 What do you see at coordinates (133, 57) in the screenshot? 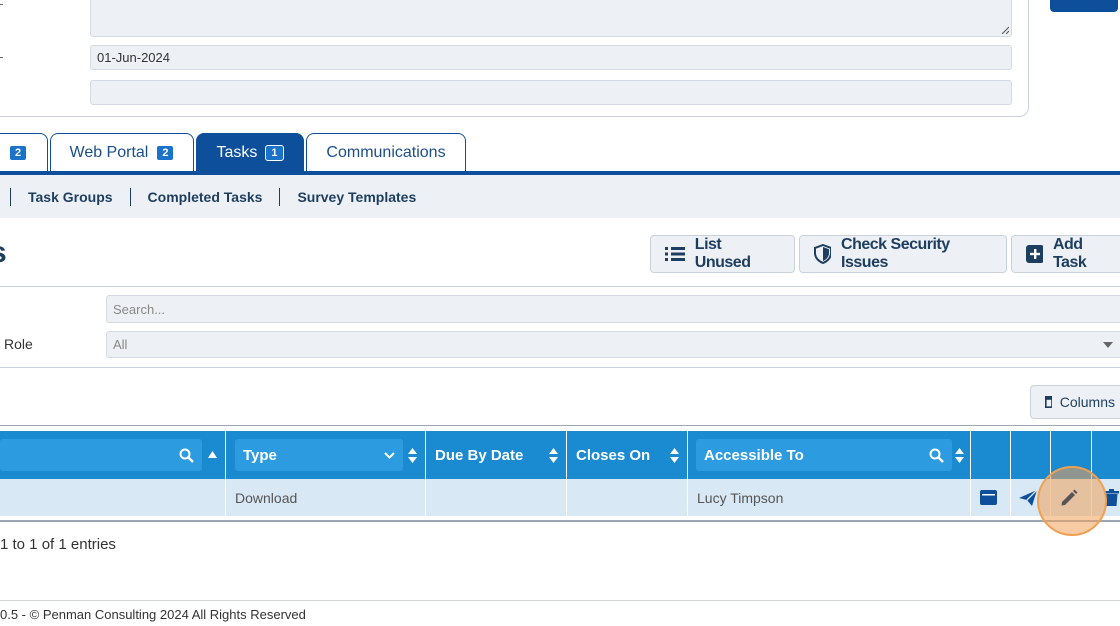
I see `date-value: 01-Jun-2024` at bounding box center [133, 57].